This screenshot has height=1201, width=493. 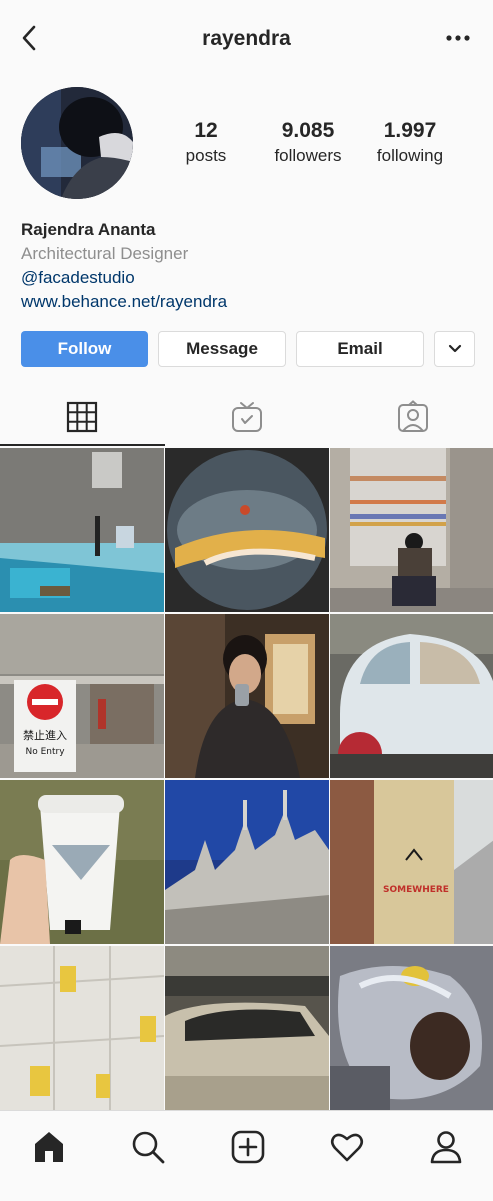 I want to click on grid-photo-9: SOMEWHERE, so click(x=411, y=862).